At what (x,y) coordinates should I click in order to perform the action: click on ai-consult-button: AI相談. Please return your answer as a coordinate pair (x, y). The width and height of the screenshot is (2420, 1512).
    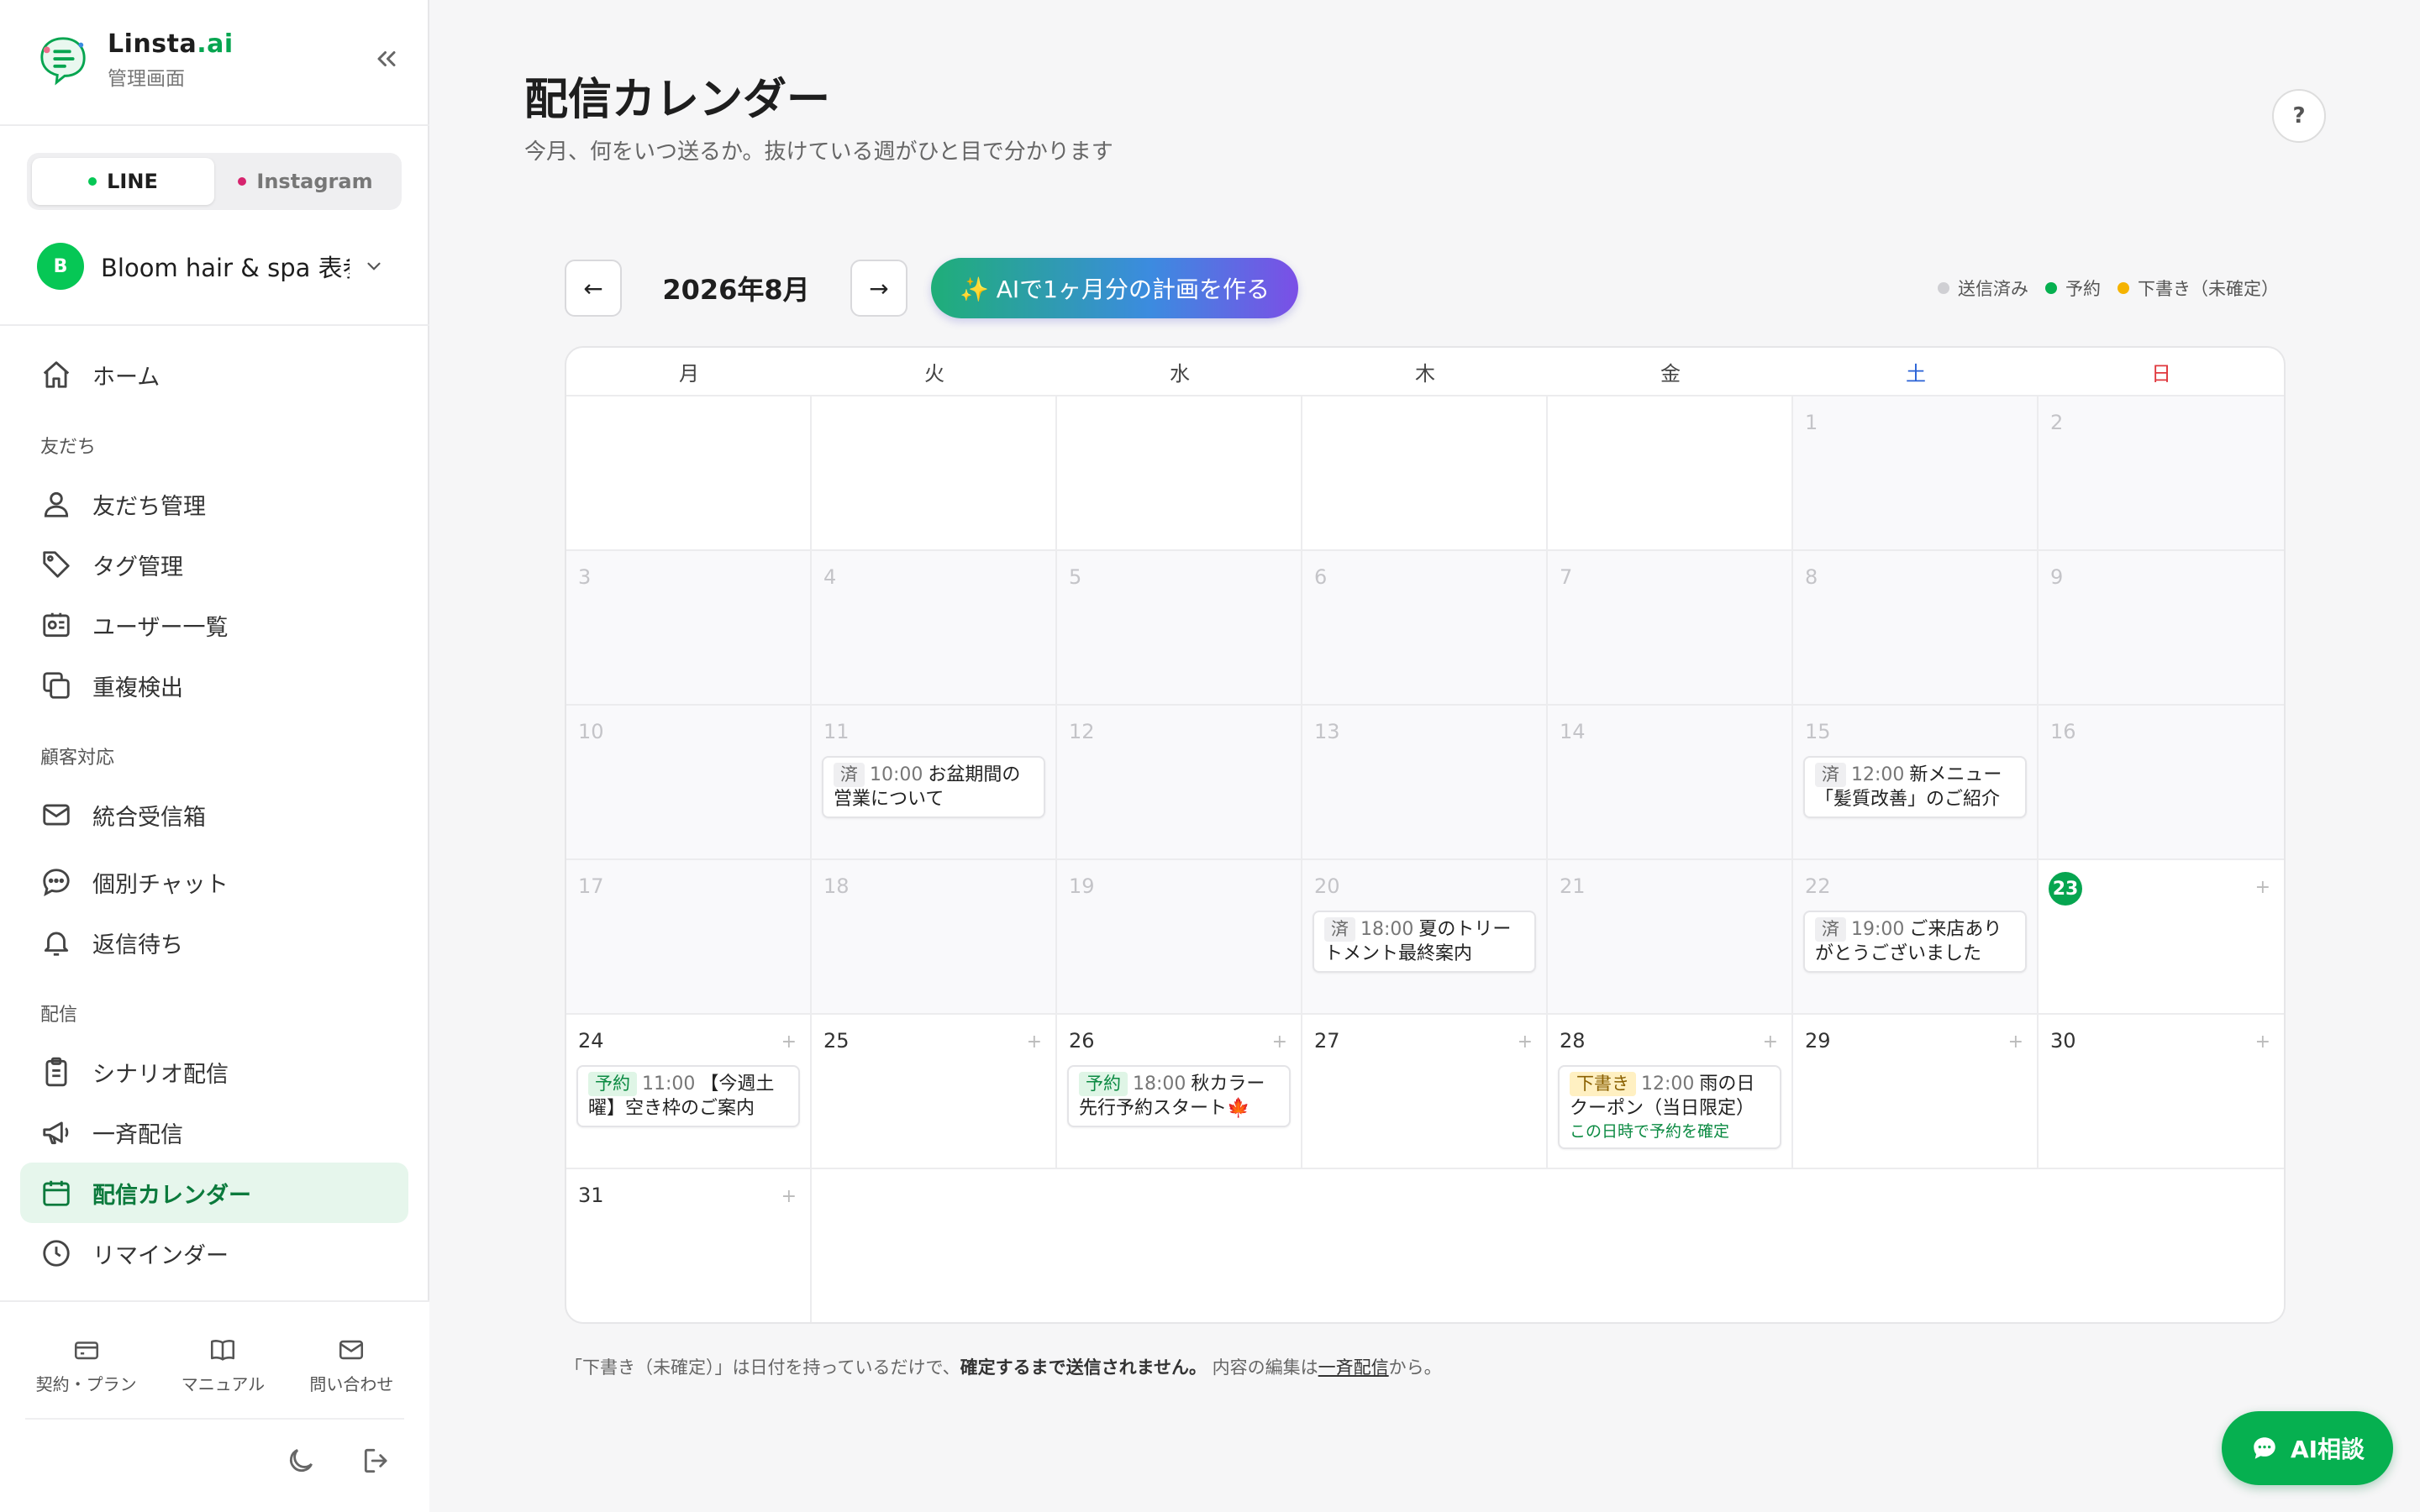
    Looking at the image, I should click on (2307, 1448).